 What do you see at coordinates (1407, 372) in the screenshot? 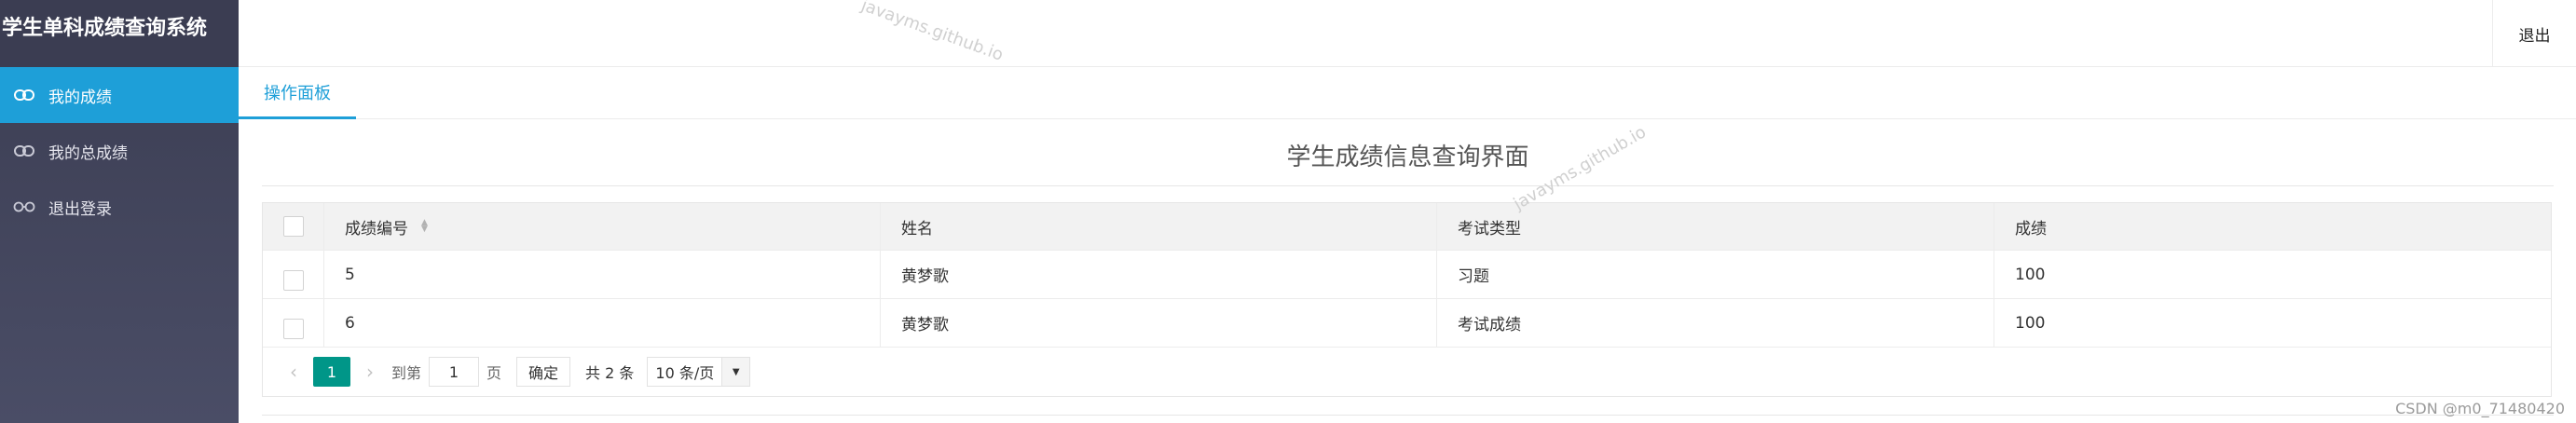
I see `pagination: ‹ 1 › 到第 页 确定 共 2 条 10 条/页 ▼` at bounding box center [1407, 372].